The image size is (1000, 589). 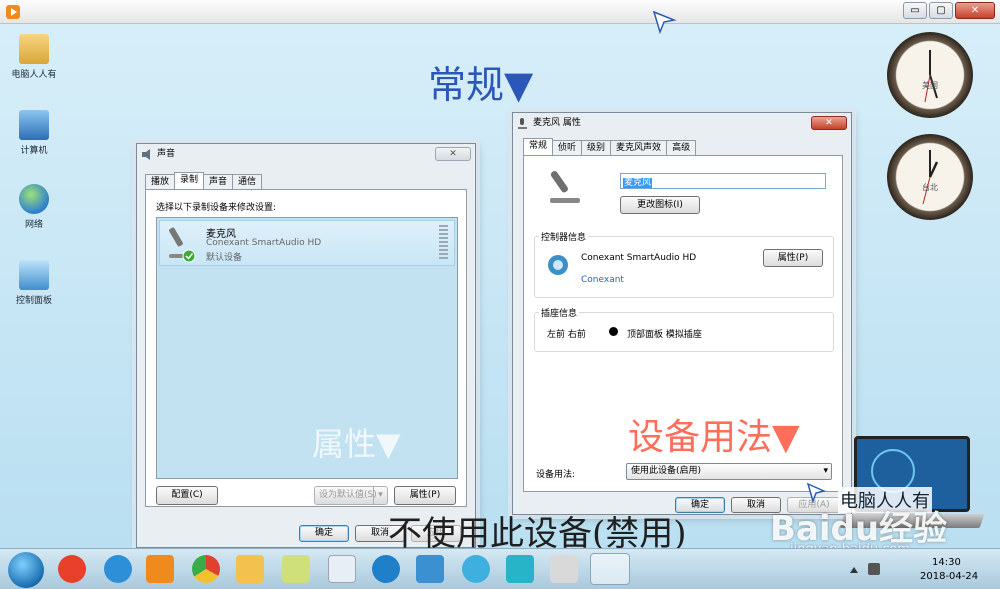 I want to click on computer-icon, so click(x=34, y=125).